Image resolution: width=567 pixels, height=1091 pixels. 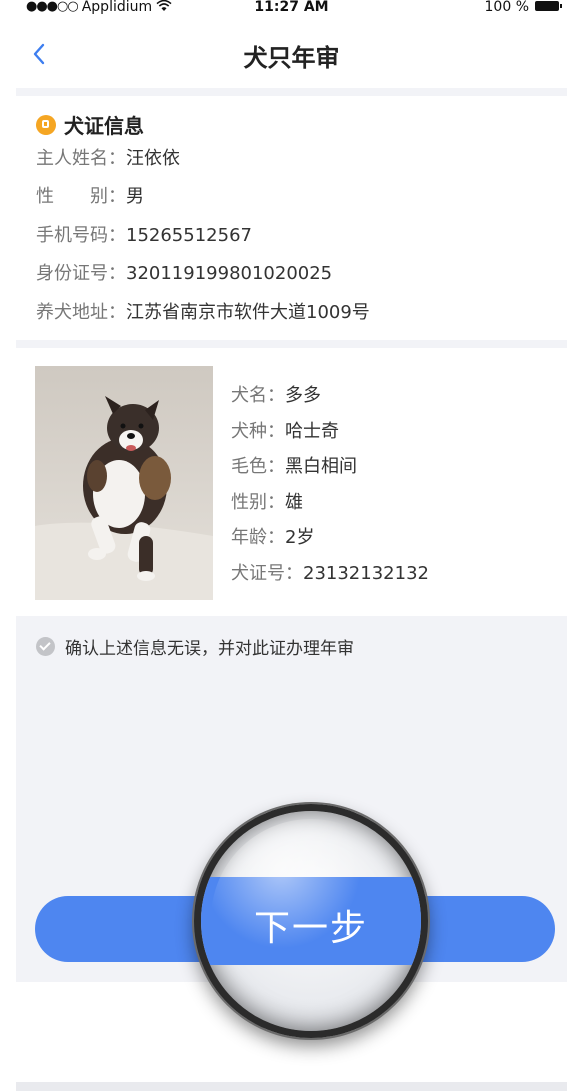 I want to click on dog-breed-label: 犬种：, so click(x=258, y=431).